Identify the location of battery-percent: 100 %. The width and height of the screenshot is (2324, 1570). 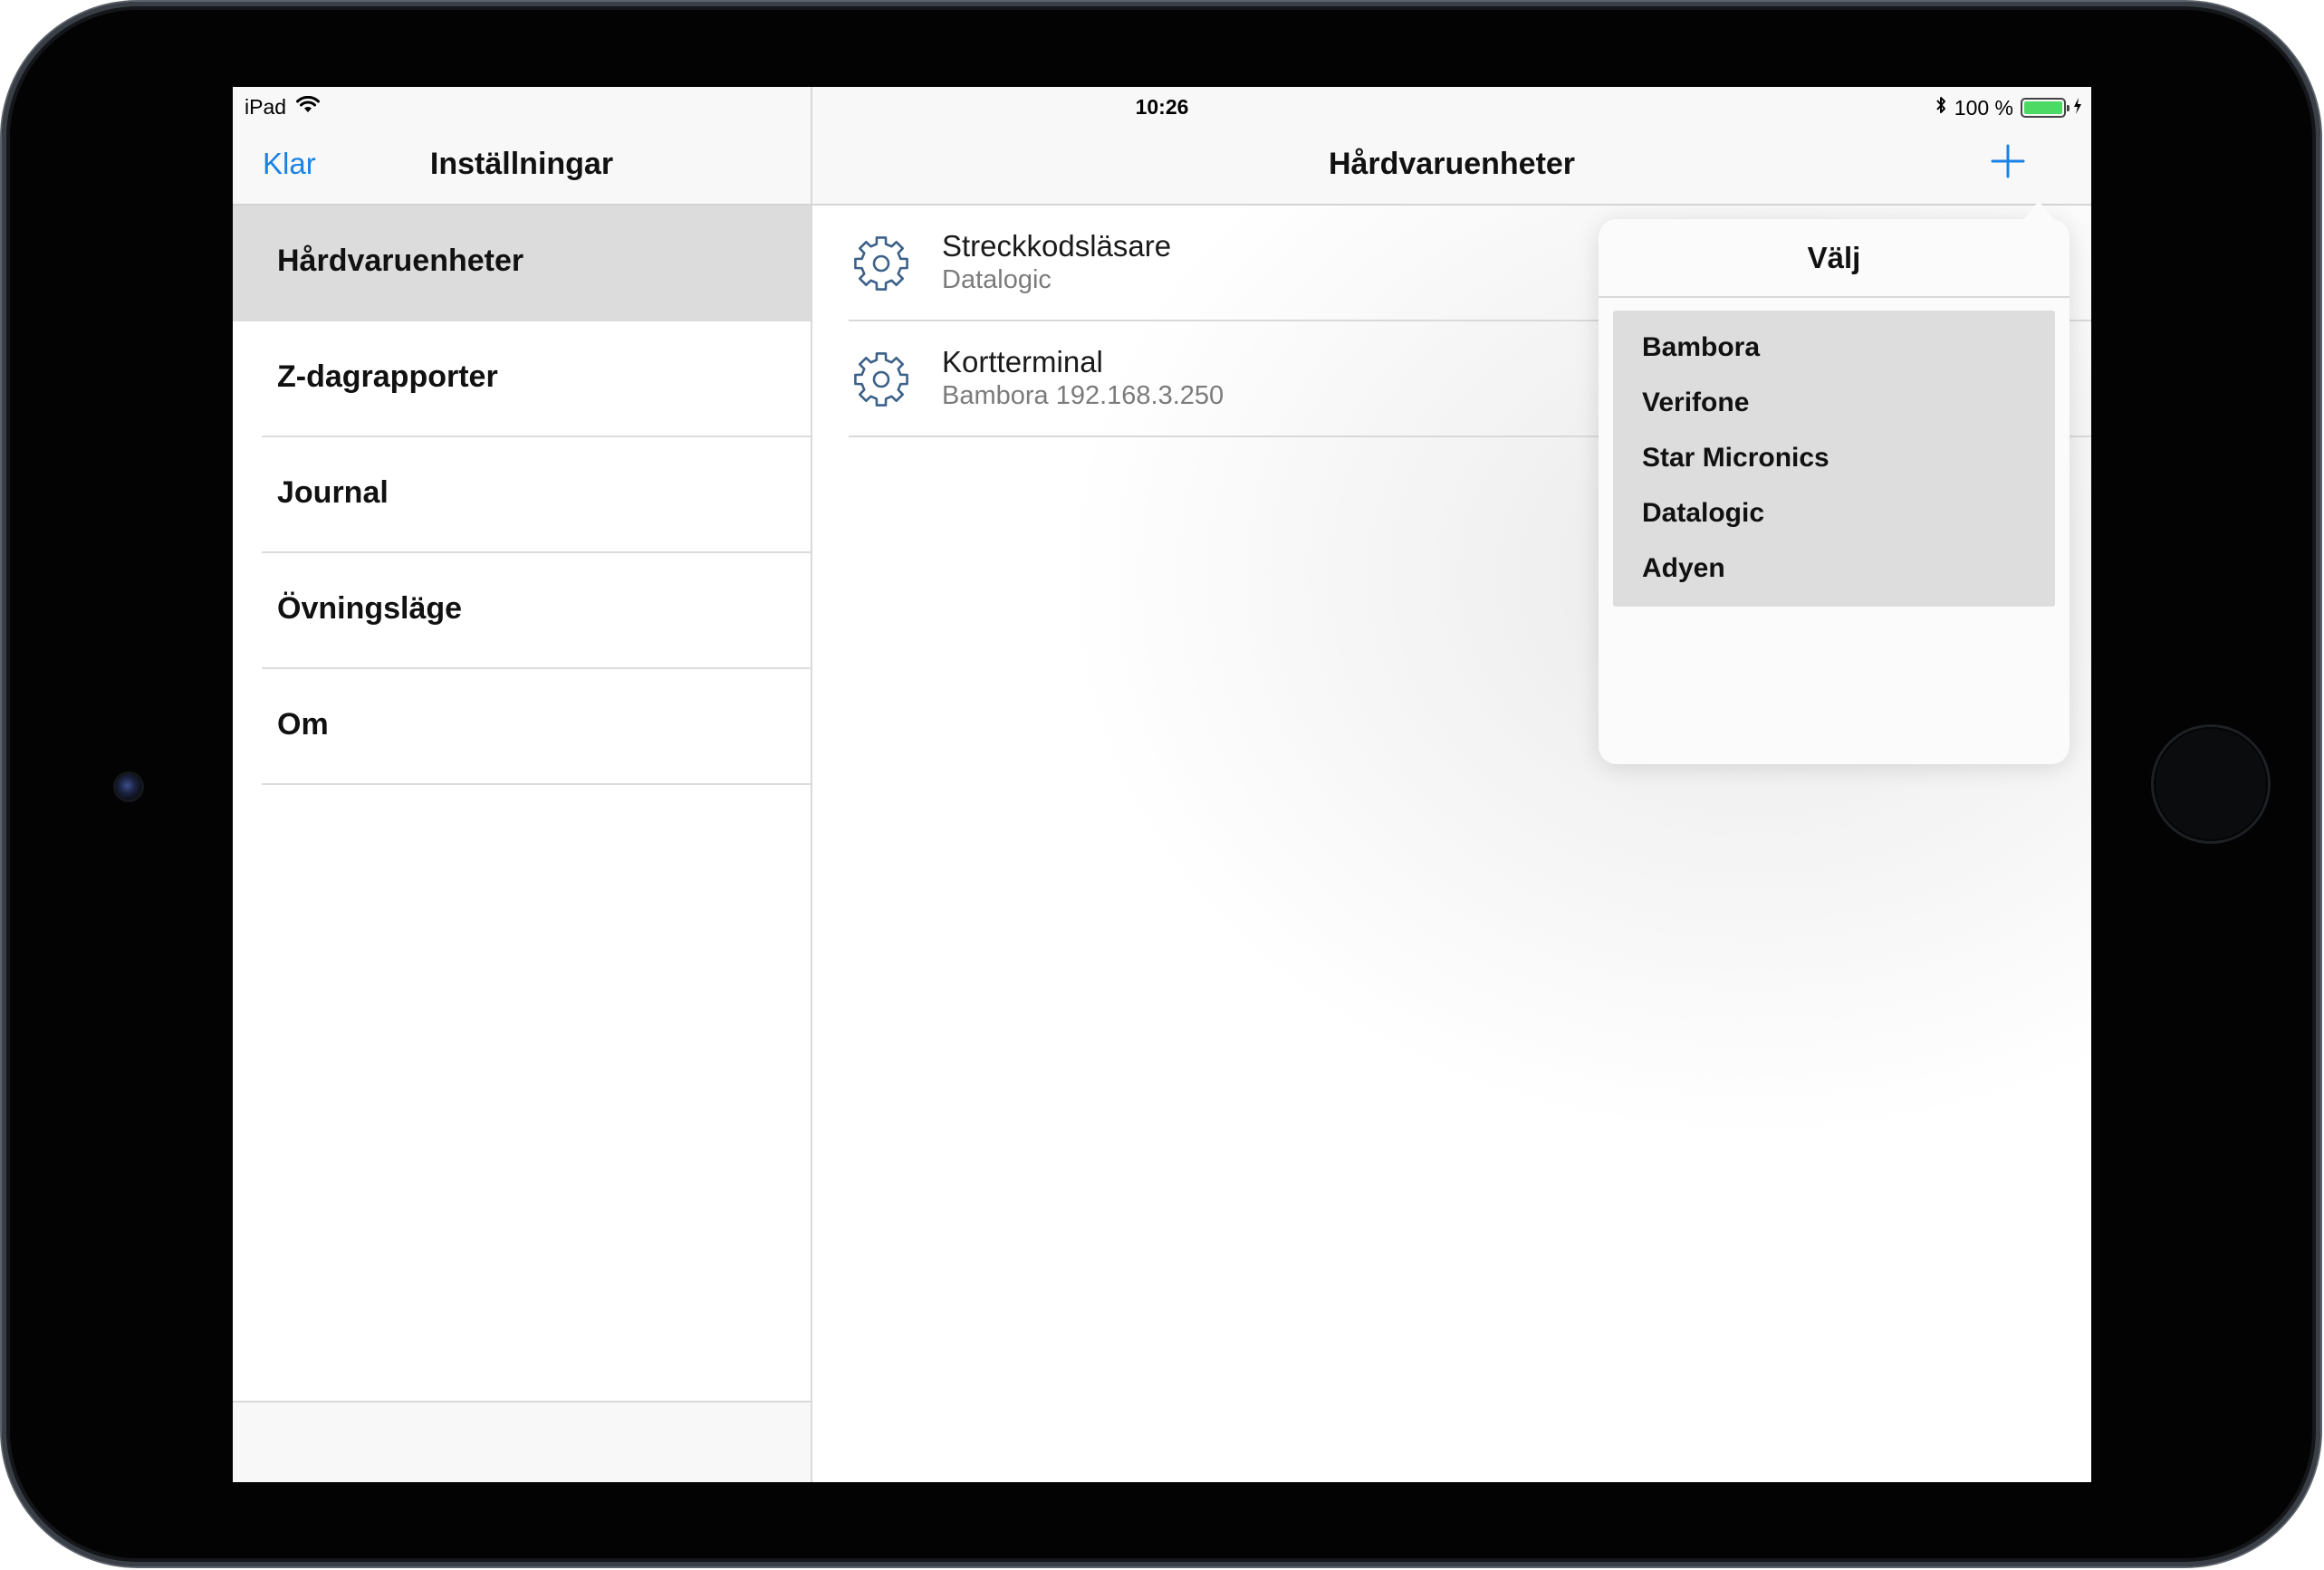
(1983, 107).